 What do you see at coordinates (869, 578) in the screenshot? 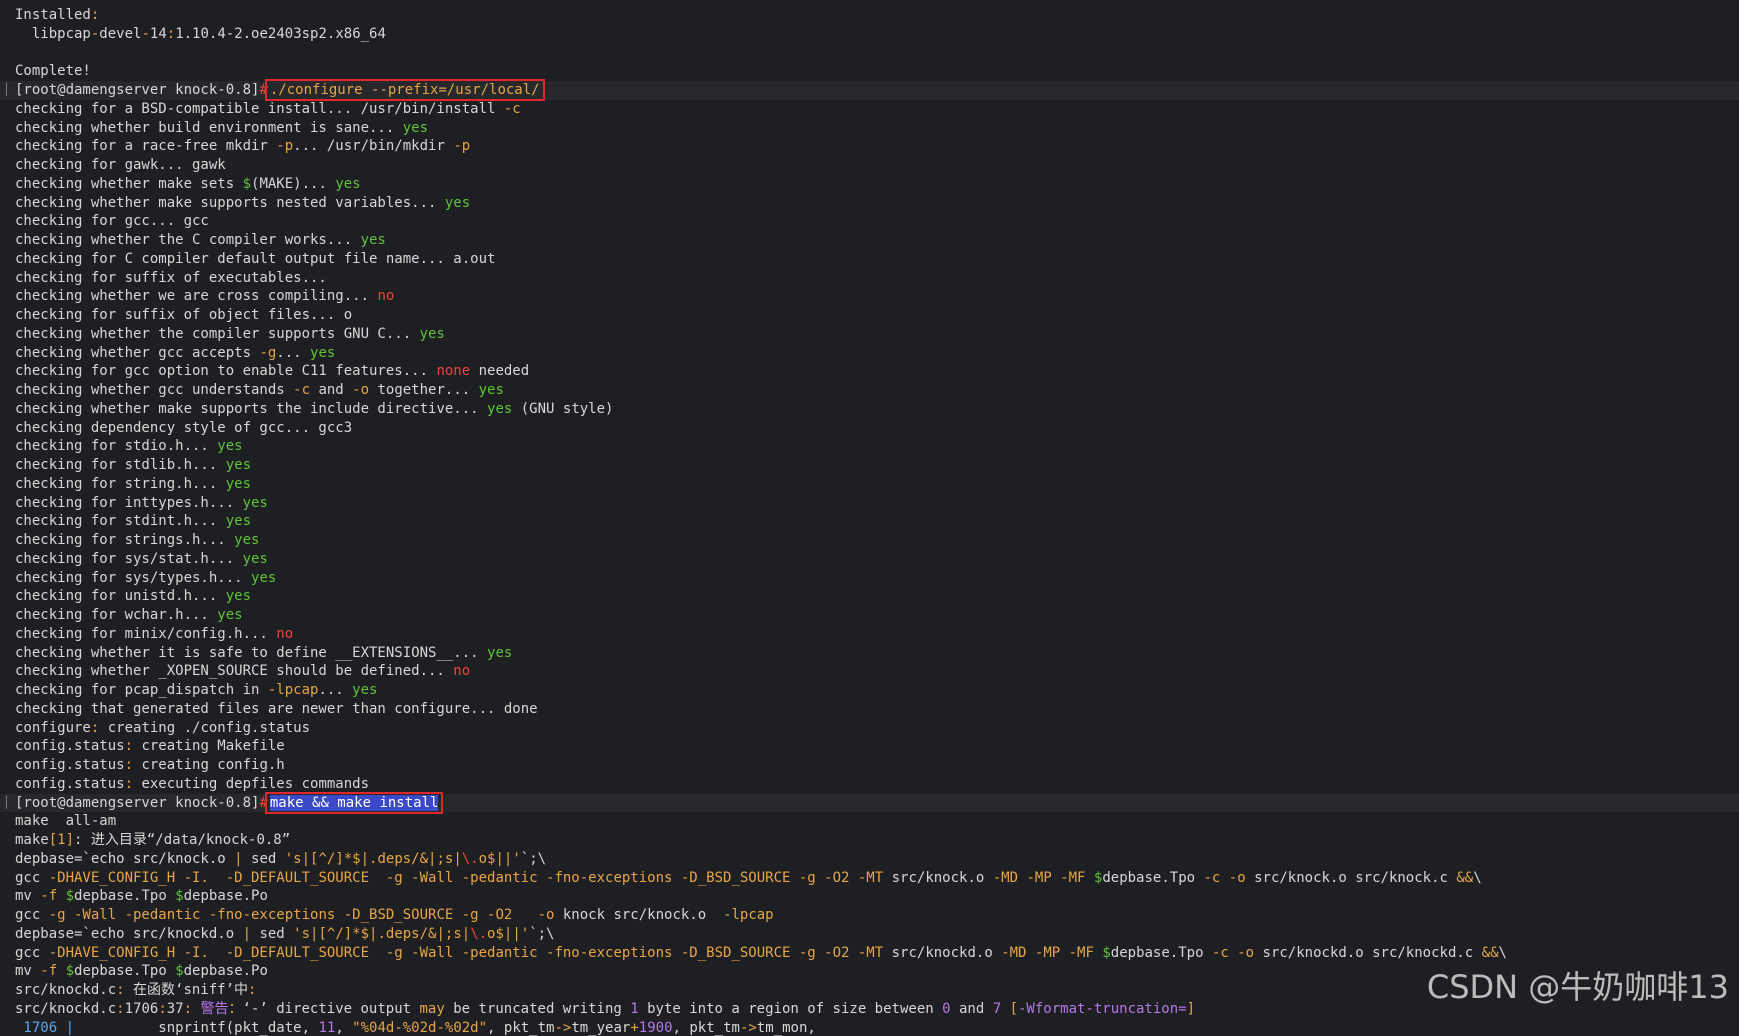
I see `output-line: checking for sys/types.h... yes` at bounding box center [869, 578].